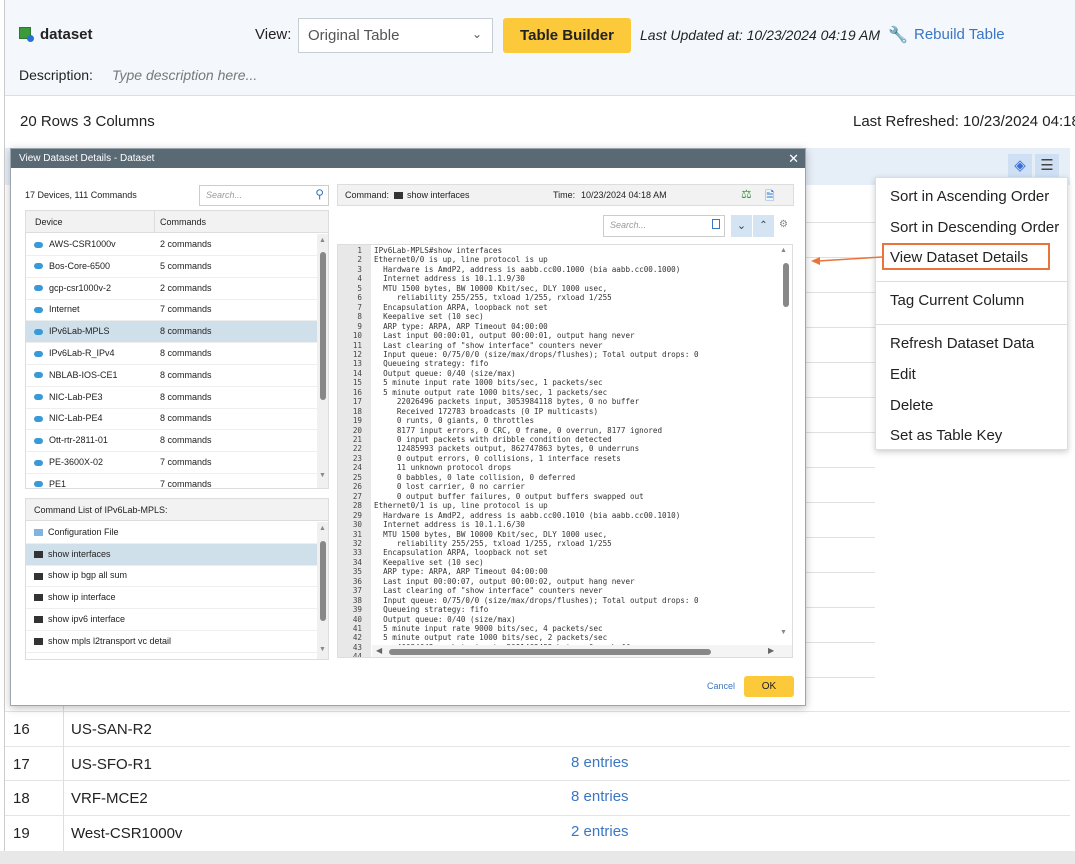 The width and height of the screenshot is (1075, 864). What do you see at coordinates (171, 481) in the screenshot?
I see `device-row: PE1 7 commands` at bounding box center [171, 481].